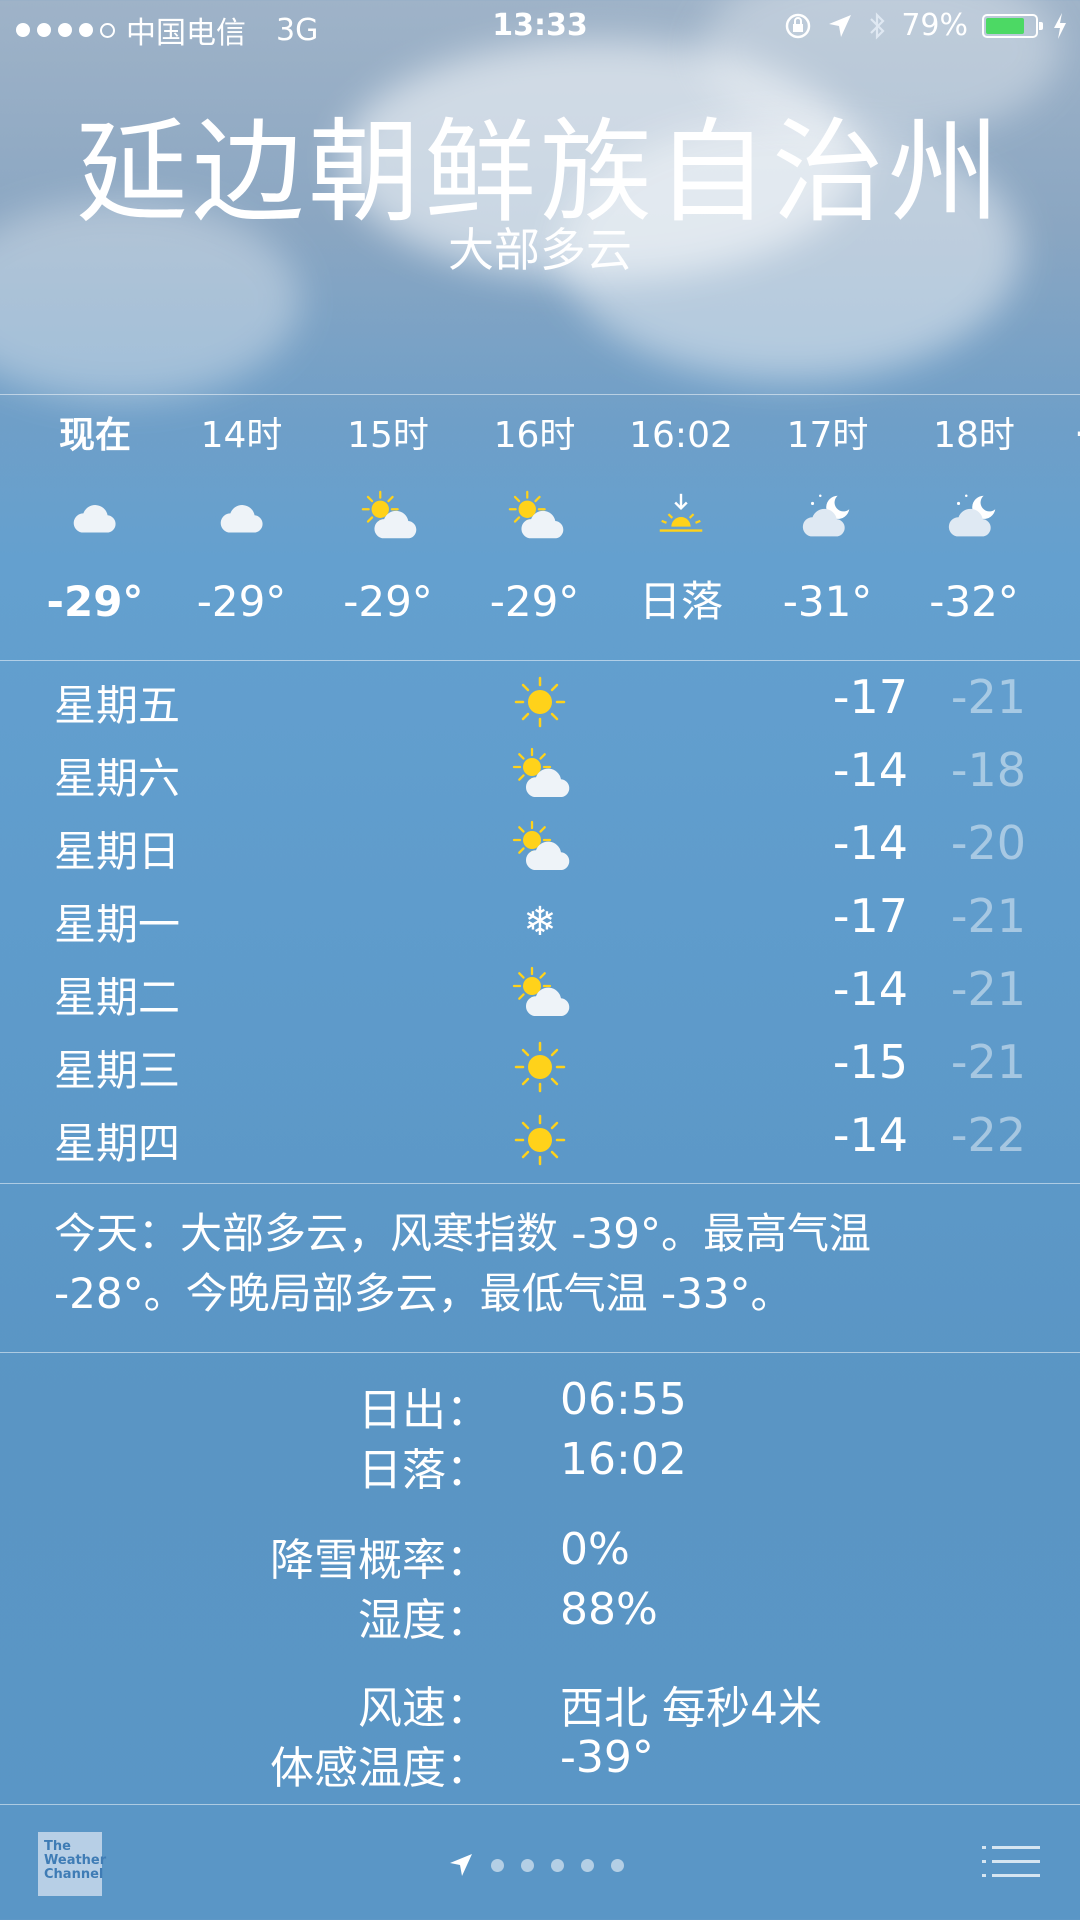 This screenshot has width=1080, height=1920. What do you see at coordinates (117, 851) in the screenshot?
I see `day-name: 星期日` at bounding box center [117, 851].